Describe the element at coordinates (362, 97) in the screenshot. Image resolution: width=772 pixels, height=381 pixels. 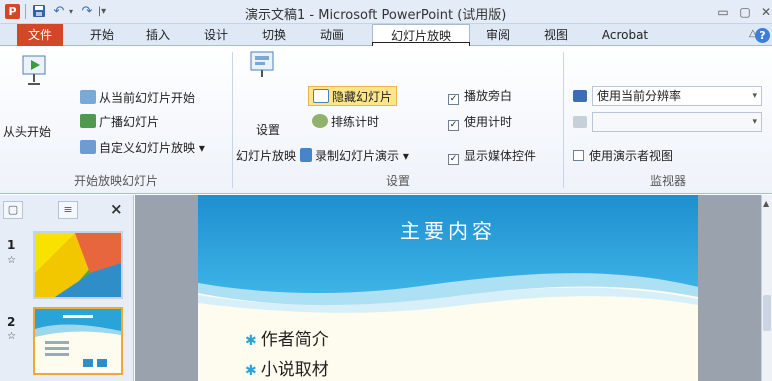
I see `hide-slide-label: 隐藏幻灯片` at that location.